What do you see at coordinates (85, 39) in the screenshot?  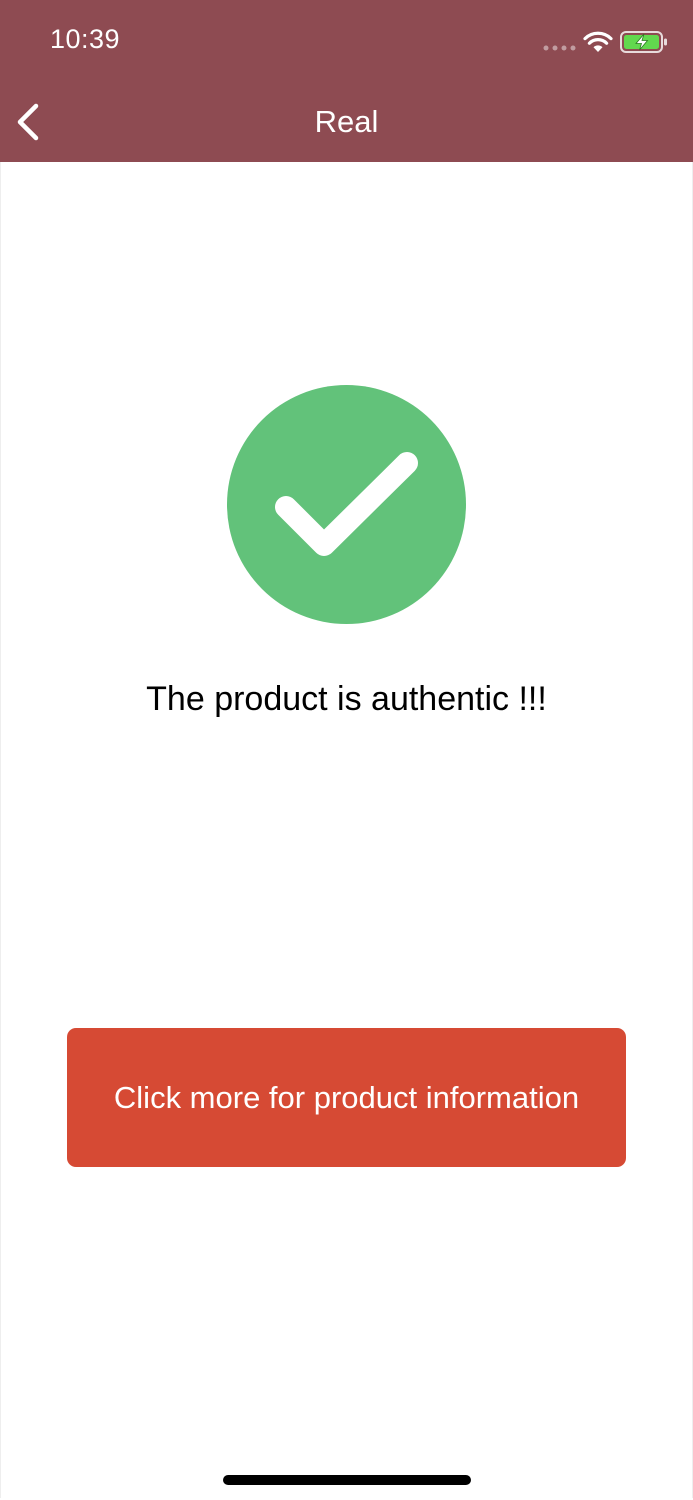 I see `status-time: 10:39` at bounding box center [85, 39].